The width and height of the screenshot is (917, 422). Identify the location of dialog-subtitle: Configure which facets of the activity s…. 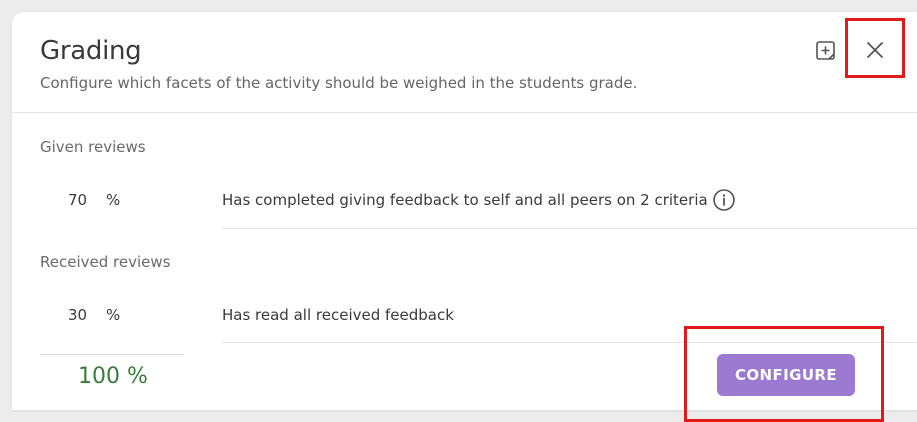
(339, 83).